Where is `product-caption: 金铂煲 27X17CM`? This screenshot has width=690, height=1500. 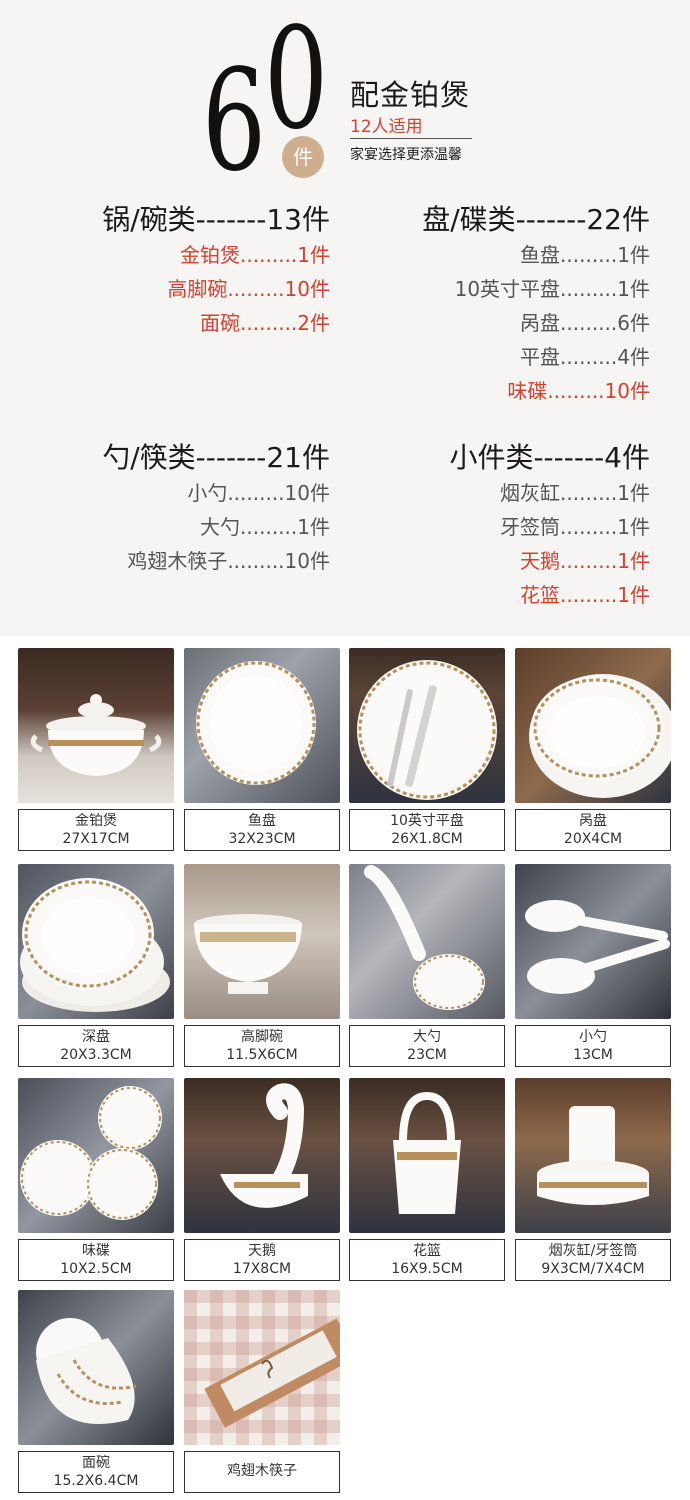
product-caption: 金铂煲 27X17CM is located at coordinates (96, 830).